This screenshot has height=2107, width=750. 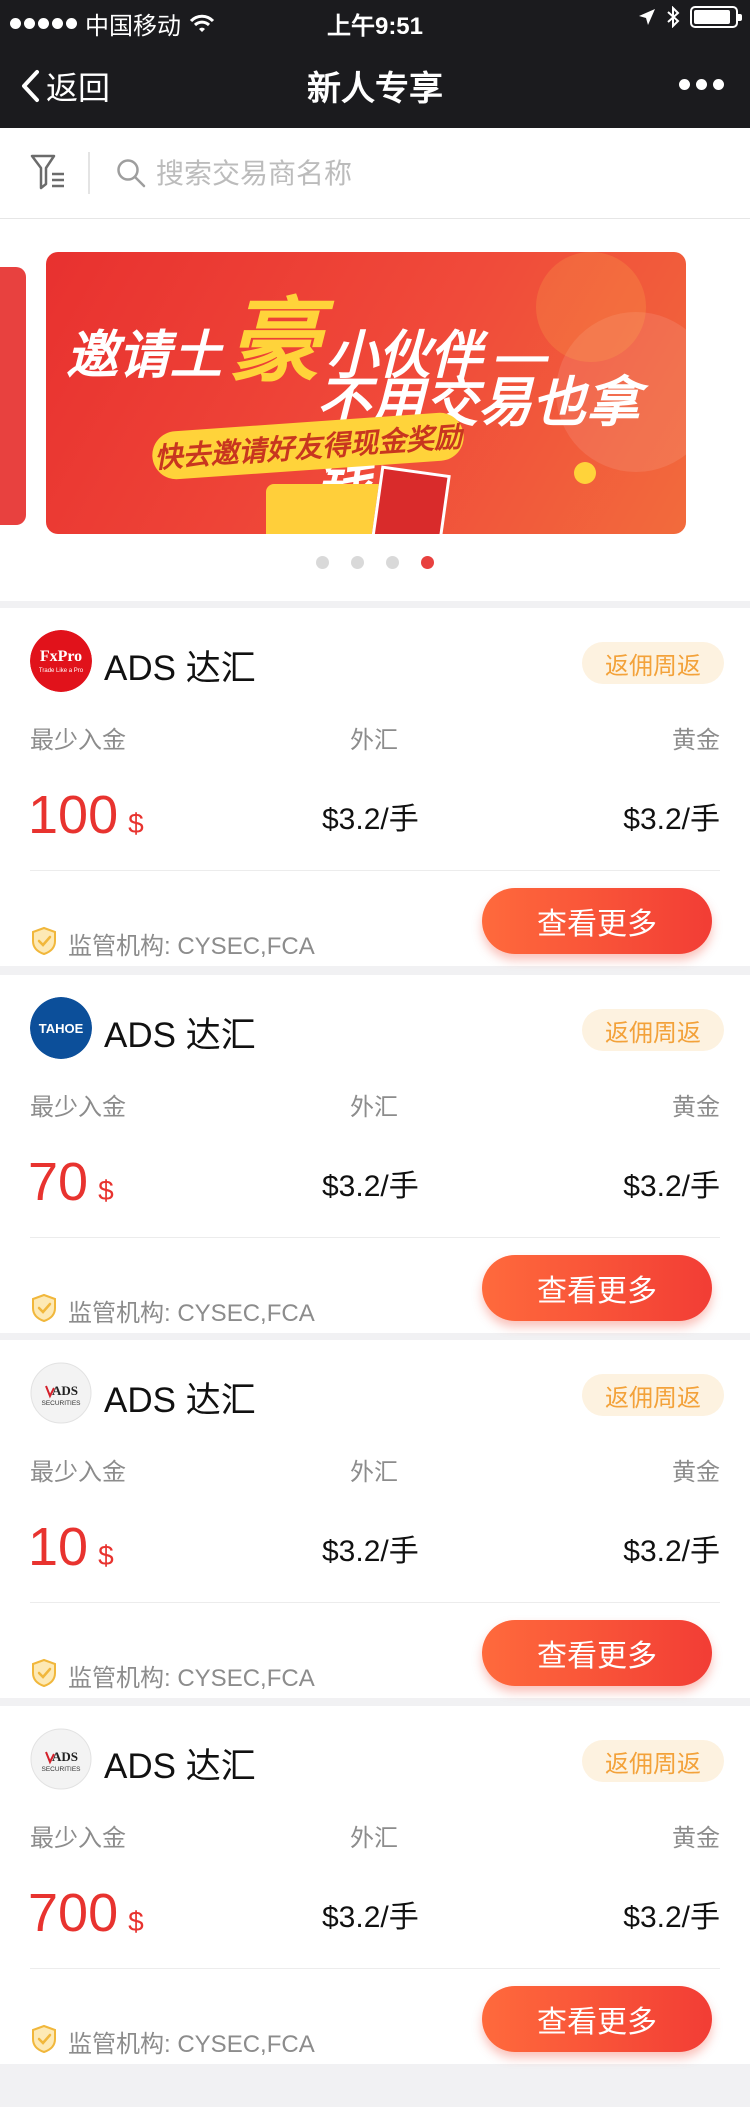 I want to click on filter-icon, so click(x=48, y=172).